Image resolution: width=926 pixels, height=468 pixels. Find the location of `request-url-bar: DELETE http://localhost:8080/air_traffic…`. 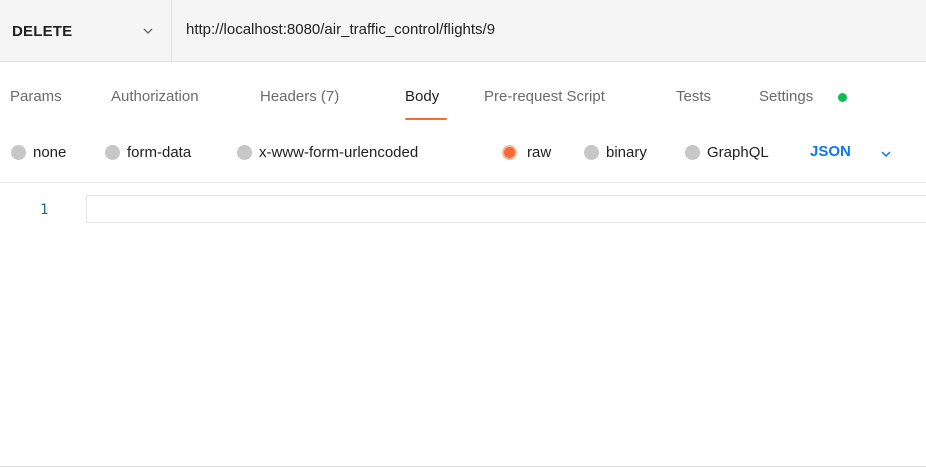

request-url-bar: DELETE http://localhost:8080/air_traffic… is located at coordinates (463, 31).